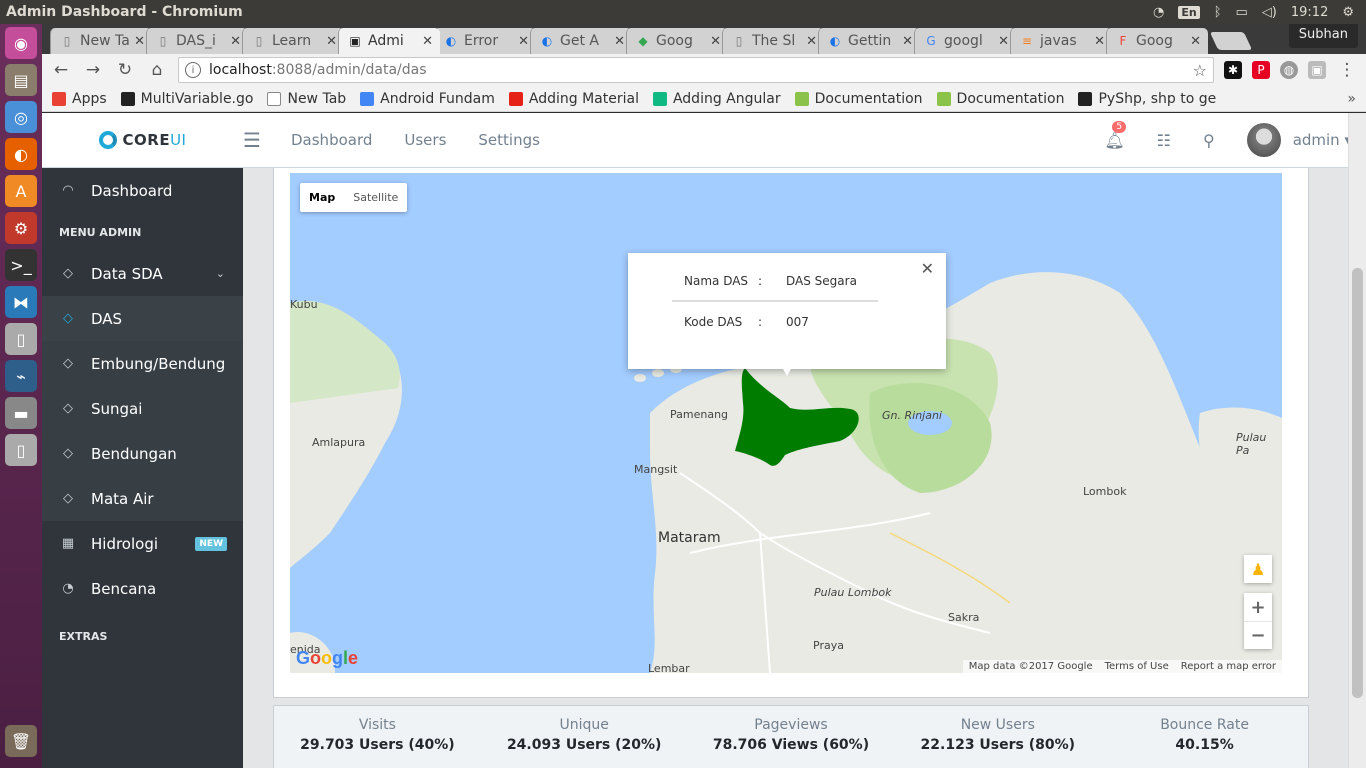 Image resolution: width=1366 pixels, height=768 pixels. Describe the element at coordinates (322, 197) in the screenshot. I see `map-type-map-button: Map` at that location.